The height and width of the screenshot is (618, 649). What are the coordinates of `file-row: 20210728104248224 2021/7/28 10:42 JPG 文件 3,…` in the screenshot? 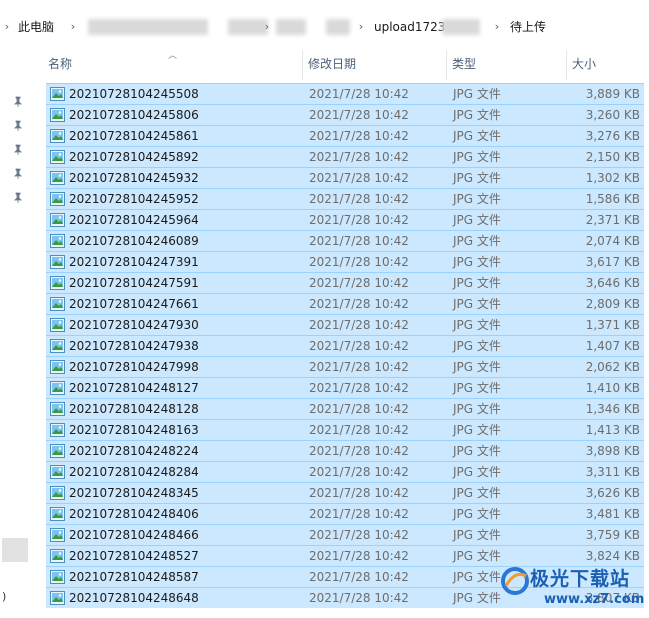 It's located at (345, 450).